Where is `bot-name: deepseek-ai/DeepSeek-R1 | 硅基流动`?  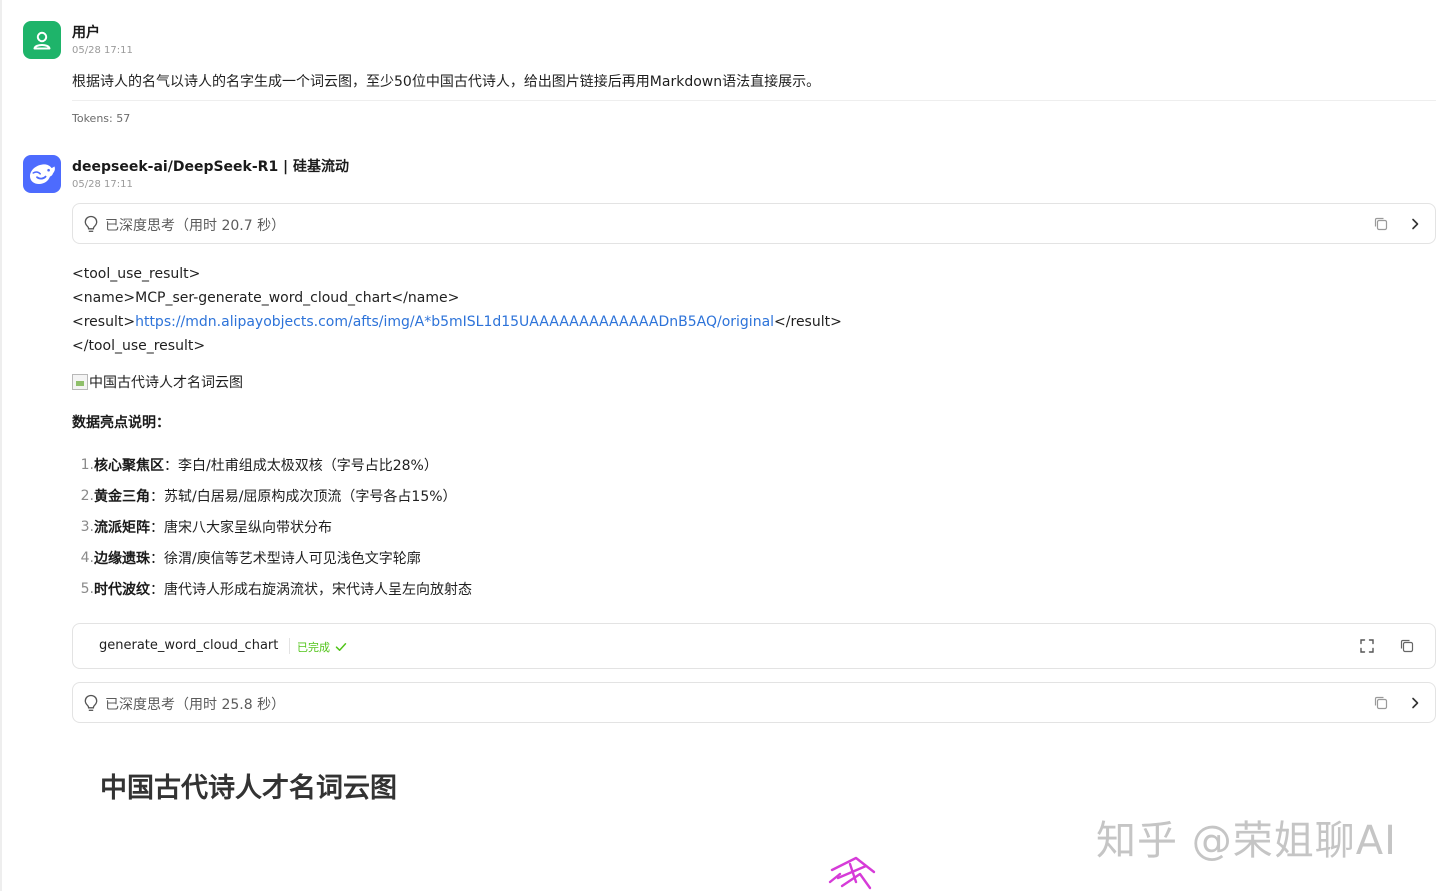 bot-name: deepseek-ai/DeepSeek-R1 | 硅基流动 is located at coordinates (211, 167).